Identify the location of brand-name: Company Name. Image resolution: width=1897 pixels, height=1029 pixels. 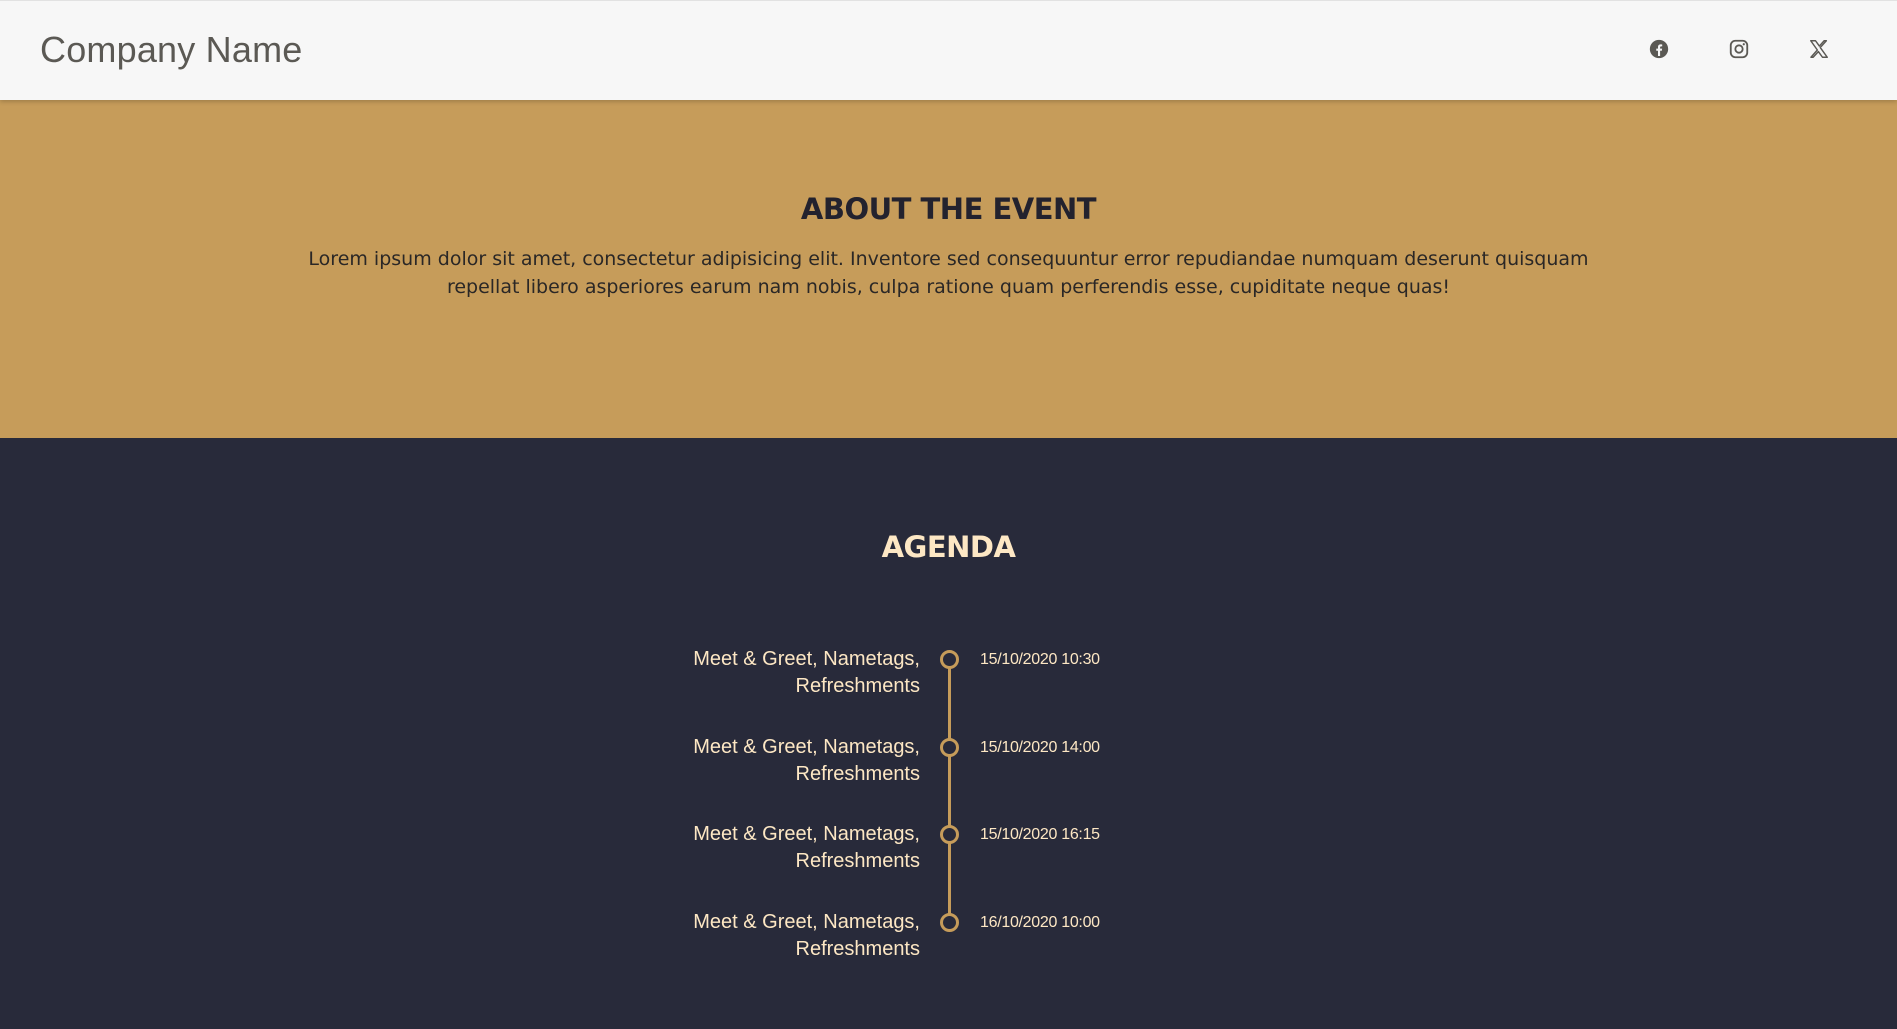
(171, 50).